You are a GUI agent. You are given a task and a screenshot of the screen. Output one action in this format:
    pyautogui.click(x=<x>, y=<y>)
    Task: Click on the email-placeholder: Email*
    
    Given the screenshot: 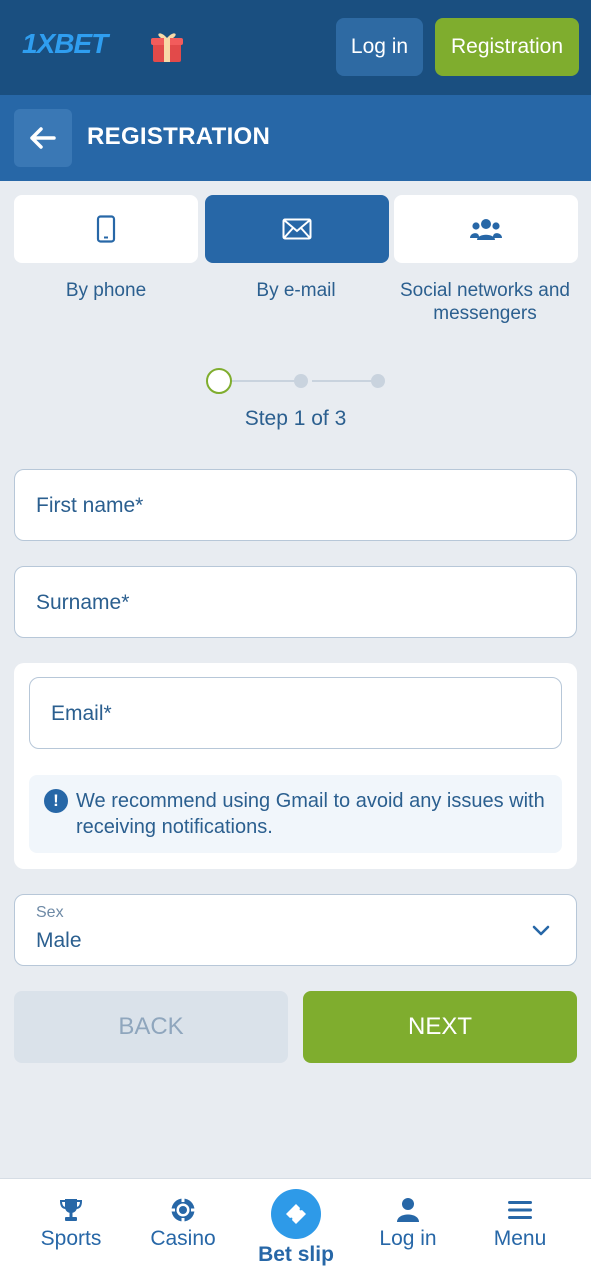 What is the action you would take?
    pyautogui.click(x=81, y=713)
    